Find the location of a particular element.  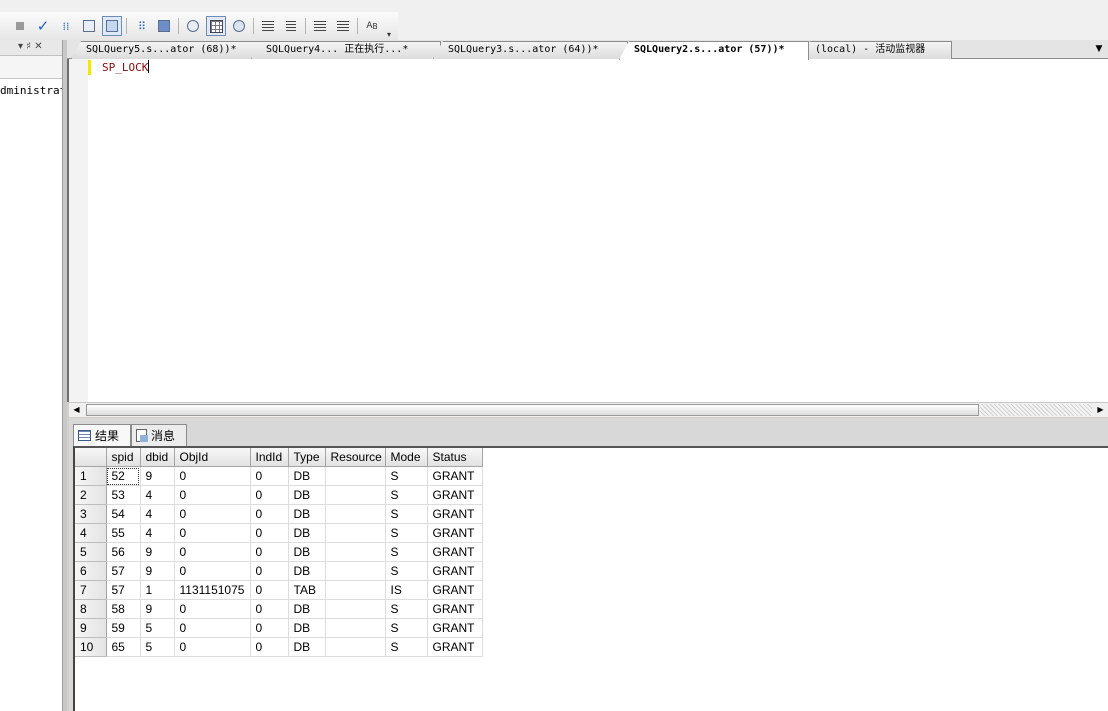

stop-icon is located at coordinates (20, 26).